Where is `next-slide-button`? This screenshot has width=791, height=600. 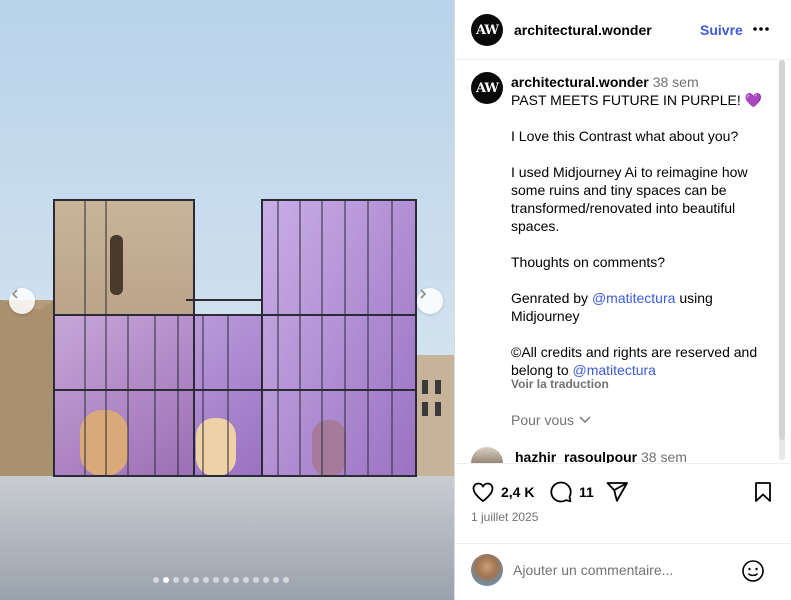 next-slide-button is located at coordinates (430, 301).